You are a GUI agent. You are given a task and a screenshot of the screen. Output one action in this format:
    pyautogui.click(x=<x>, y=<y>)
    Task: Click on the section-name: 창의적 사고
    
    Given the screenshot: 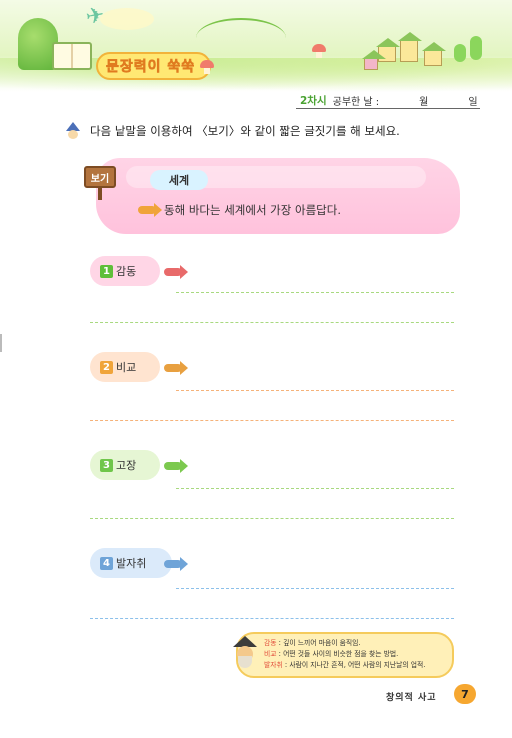 What is the action you would take?
    pyautogui.click(x=411, y=698)
    